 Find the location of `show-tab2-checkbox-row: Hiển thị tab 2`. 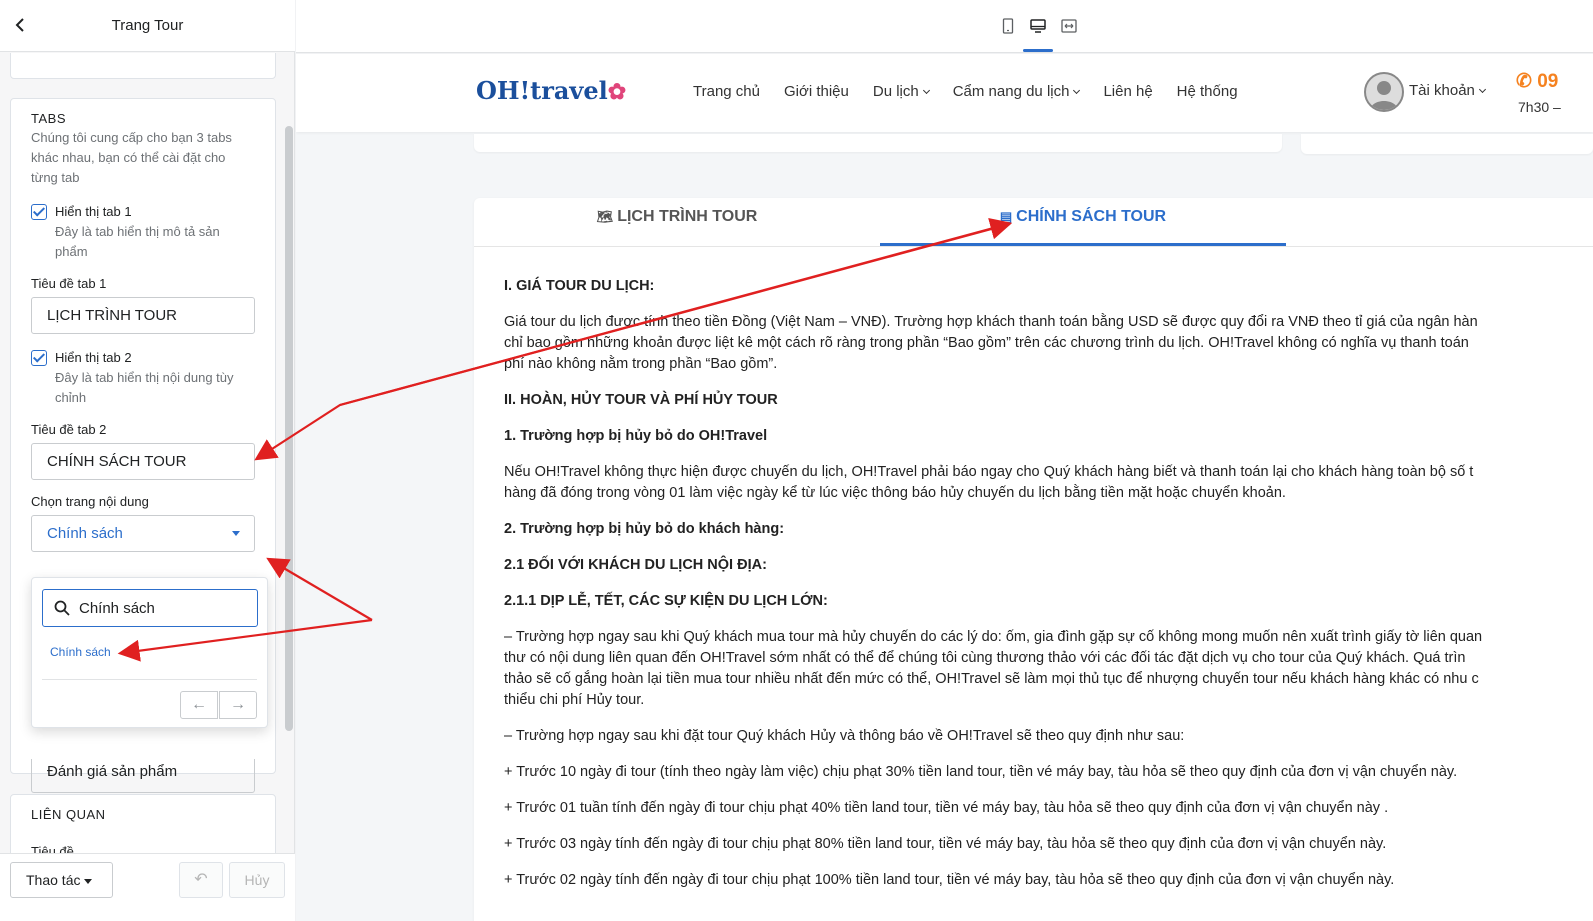

show-tab2-checkbox-row: Hiển thị tab 2 is located at coordinates (143, 358).